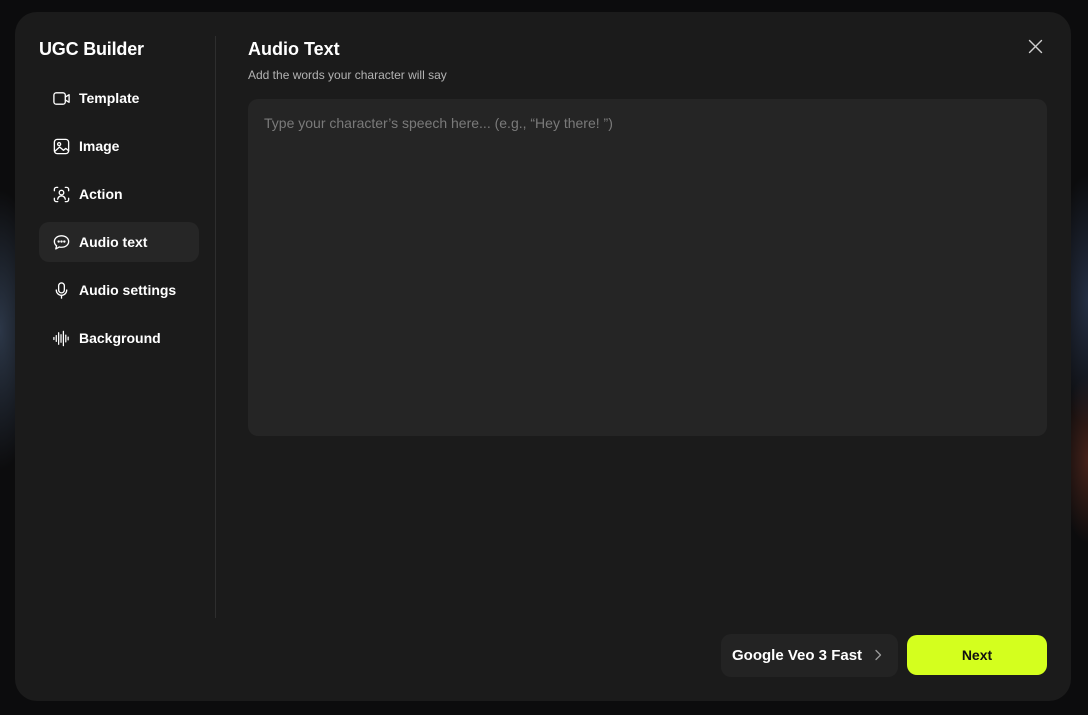  I want to click on page-subtitle: Add the words your character will say, so click(347, 75).